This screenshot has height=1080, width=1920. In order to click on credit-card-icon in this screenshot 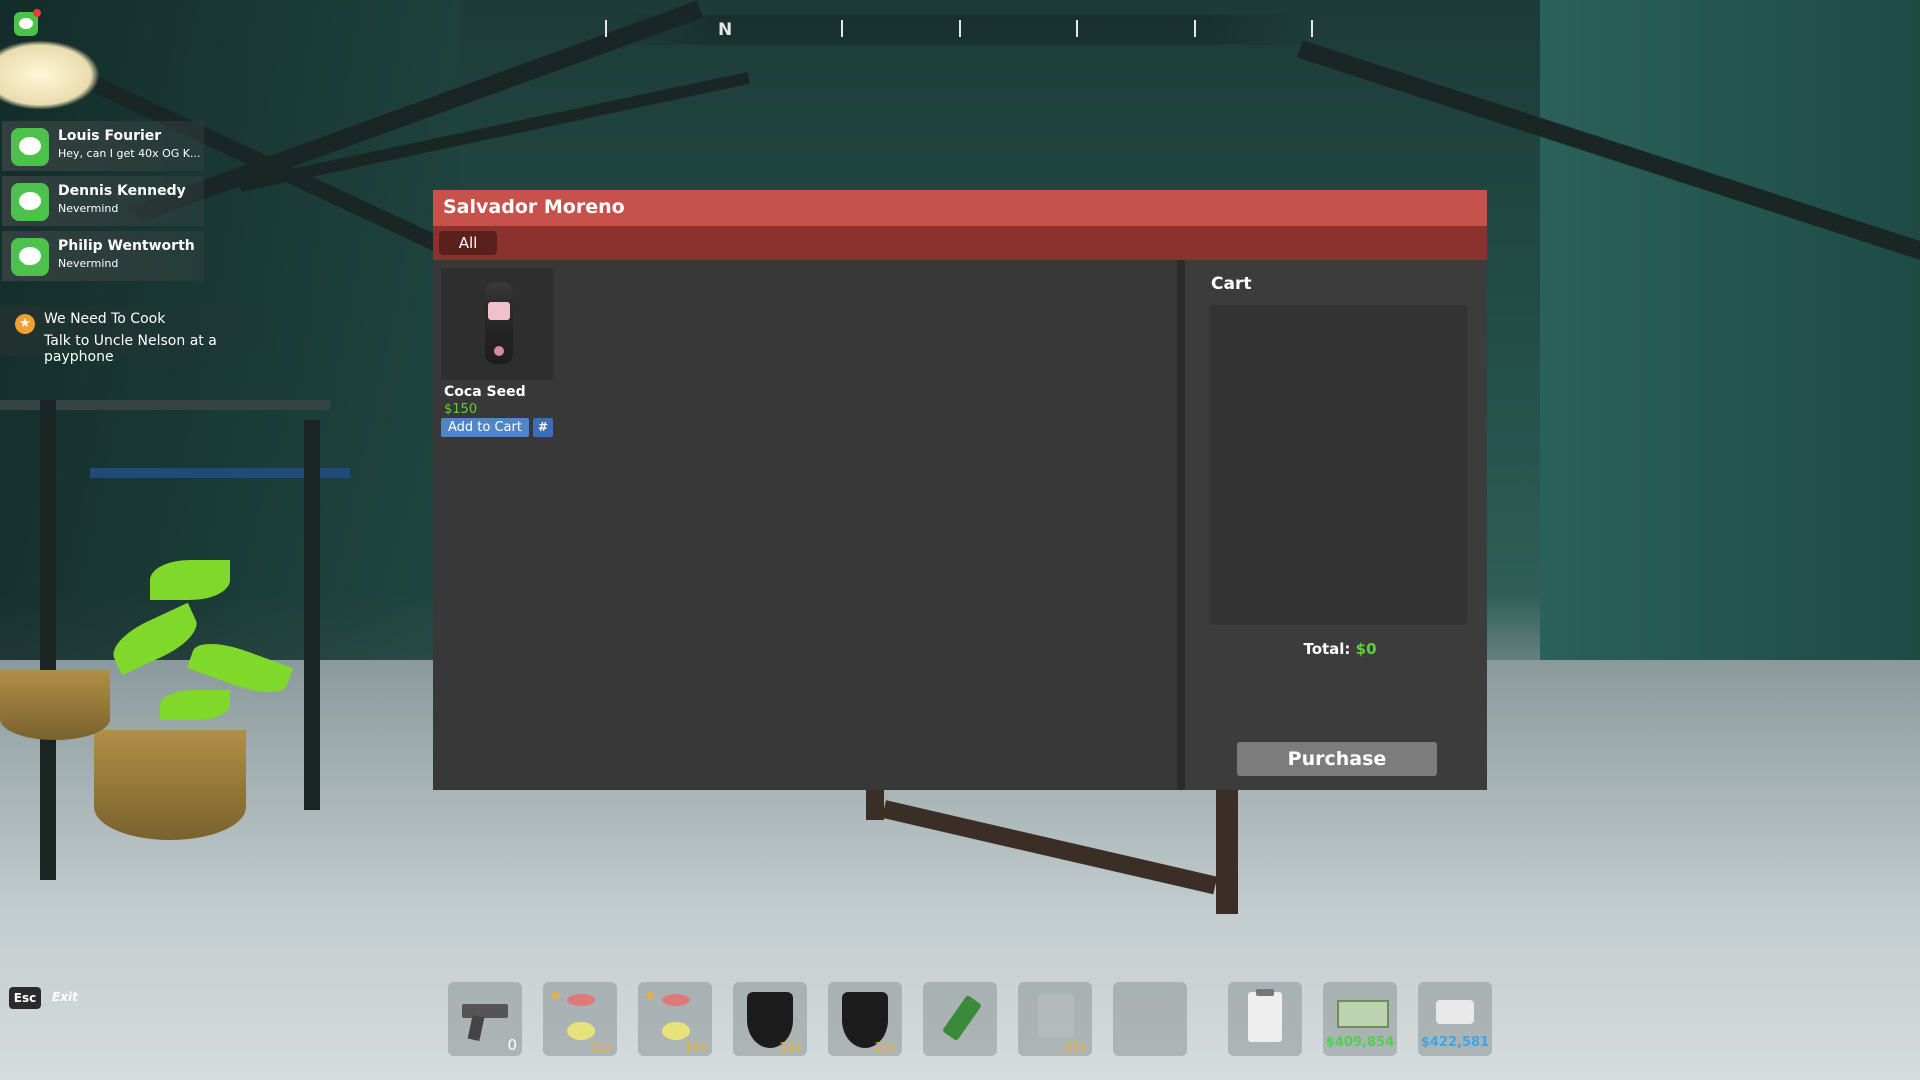, I will do `click(1455, 1012)`.